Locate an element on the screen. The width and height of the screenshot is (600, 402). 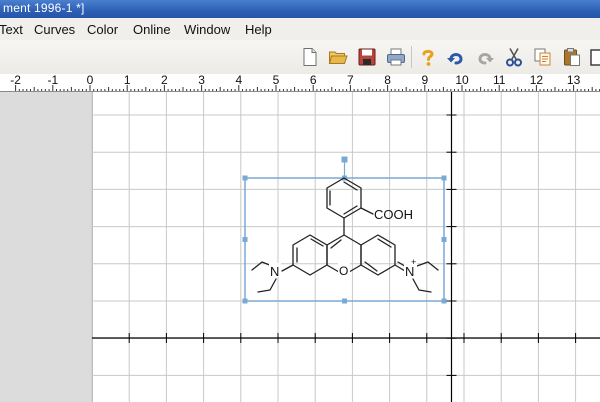
menu-color: Color is located at coordinates (102, 29).